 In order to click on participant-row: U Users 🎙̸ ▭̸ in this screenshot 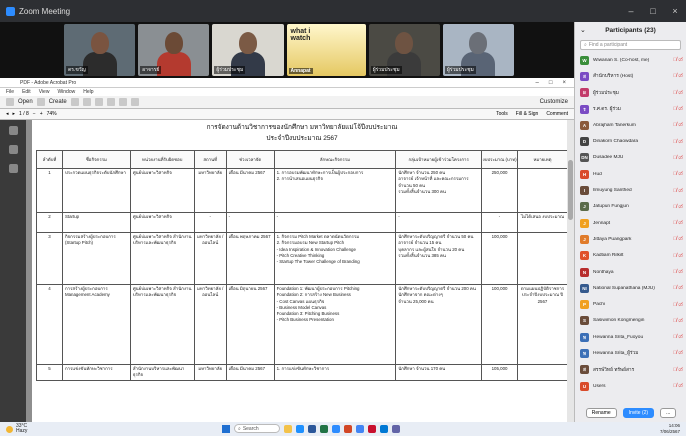, I will do `click(630, 386)`.